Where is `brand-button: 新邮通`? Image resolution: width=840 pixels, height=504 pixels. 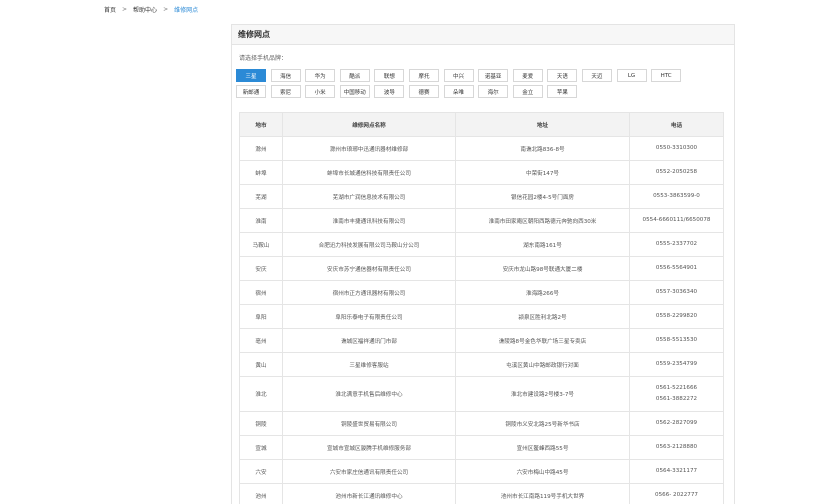
brand-button: 新邮通 is located at coordinates (251, 91).